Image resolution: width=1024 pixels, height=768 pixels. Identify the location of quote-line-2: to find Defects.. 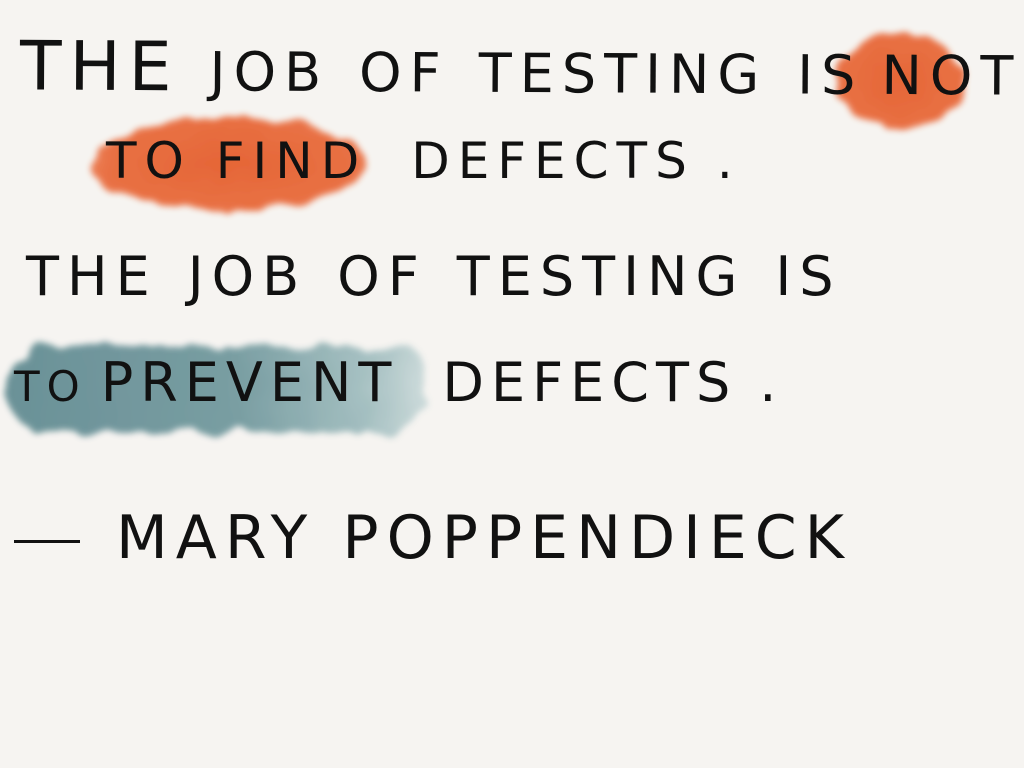
(423, 161).